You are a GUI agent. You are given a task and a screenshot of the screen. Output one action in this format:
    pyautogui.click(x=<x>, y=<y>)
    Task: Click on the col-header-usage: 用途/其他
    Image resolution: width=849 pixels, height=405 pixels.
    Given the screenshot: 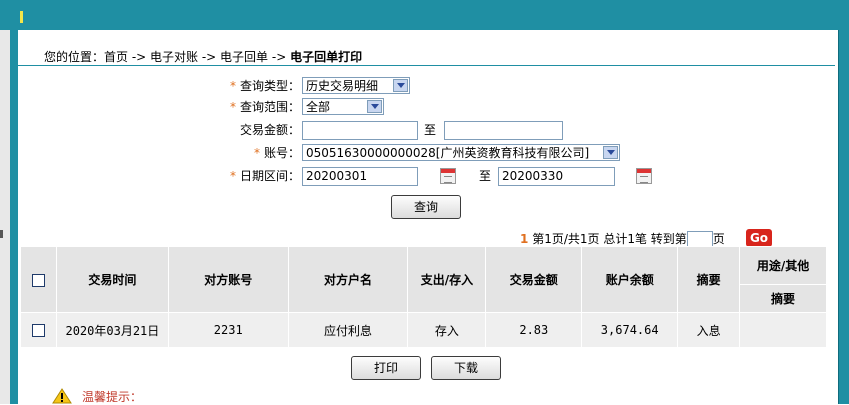 What is the action you would take?
    pyautogui.click(x=783, y=265)
    